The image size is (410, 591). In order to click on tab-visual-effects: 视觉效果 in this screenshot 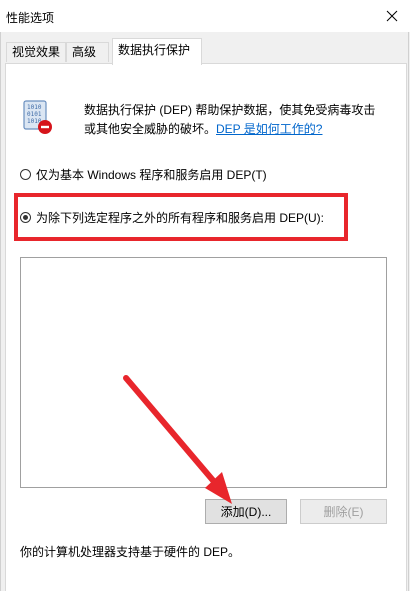, I will do `click(36, 52)`.